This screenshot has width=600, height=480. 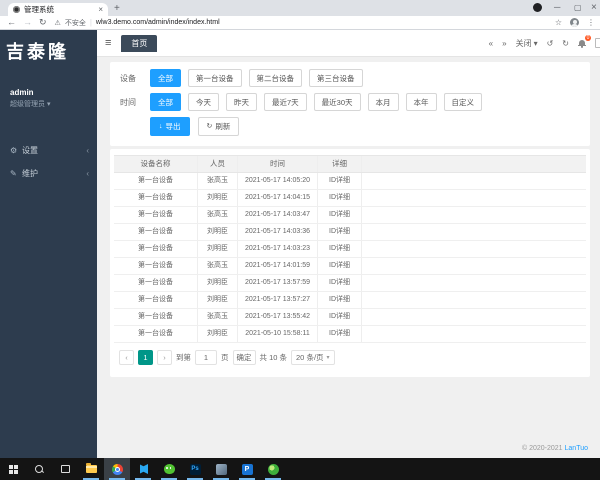 What do you see at coordinates (247, 469) in the screenshot?
I see `taskbar-p-app: P` at bounding box center [247, 469].